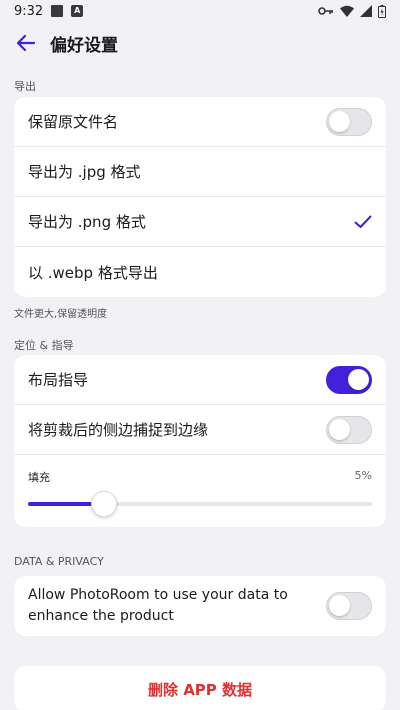 The image size is (400, 710). Describe the element at coordinates (363, 475) in the screenshot. I see `padding-value: 5%` at that location.